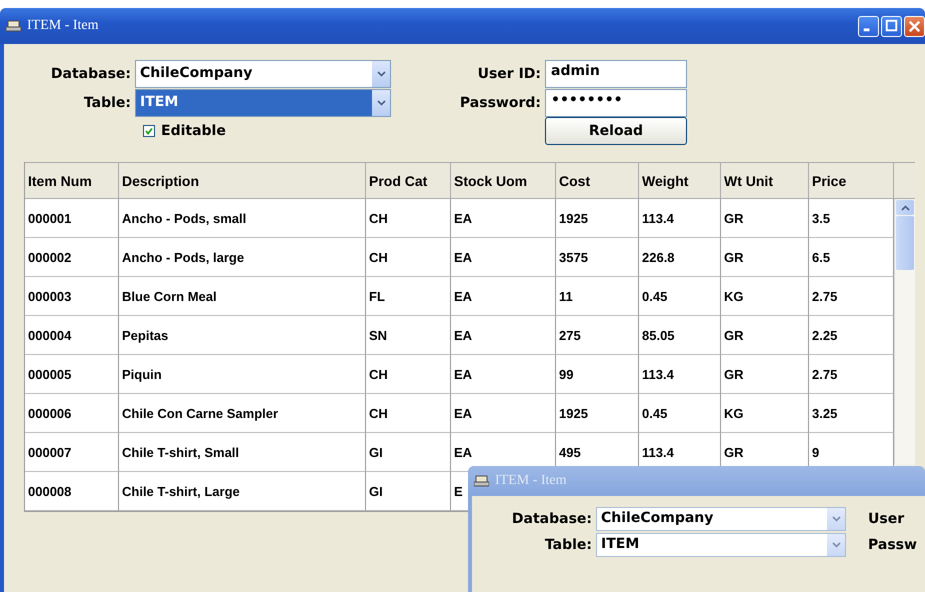  I want to click on field-label: User, so click(886, 519).